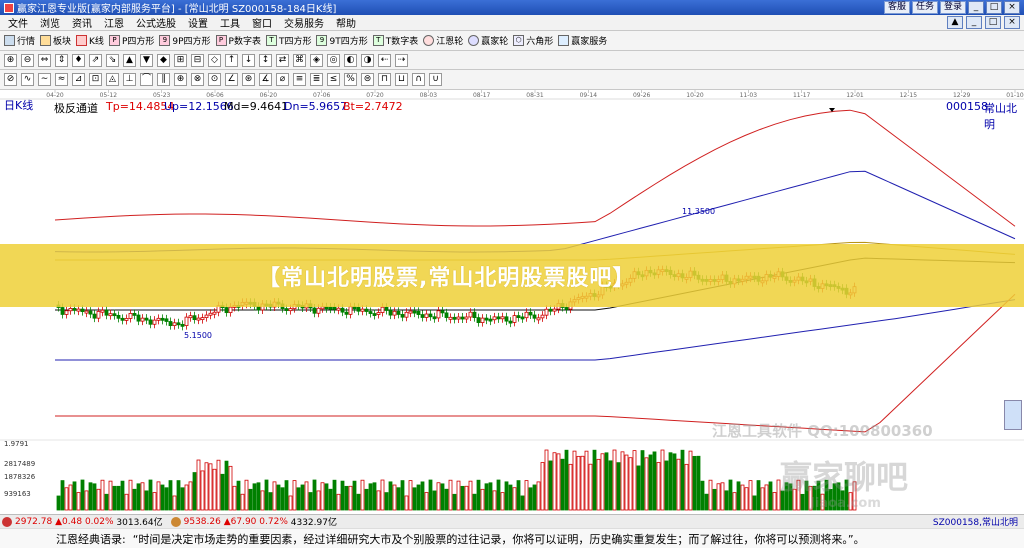  What do you see at coordinates (253, 521) in the screenshot?
I see `index-sz: 9538.26 ▲67.90 0.72% 4332.97亿` at bounding box center [253, 521].